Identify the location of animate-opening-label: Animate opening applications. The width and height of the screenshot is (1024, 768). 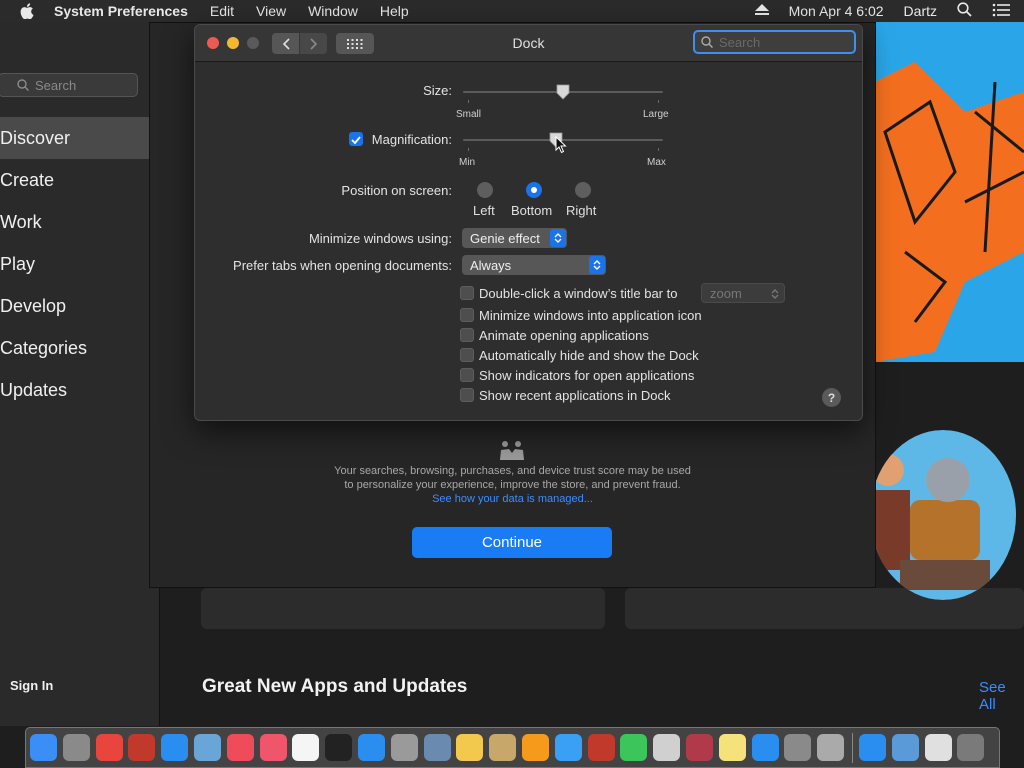
(564, 335).